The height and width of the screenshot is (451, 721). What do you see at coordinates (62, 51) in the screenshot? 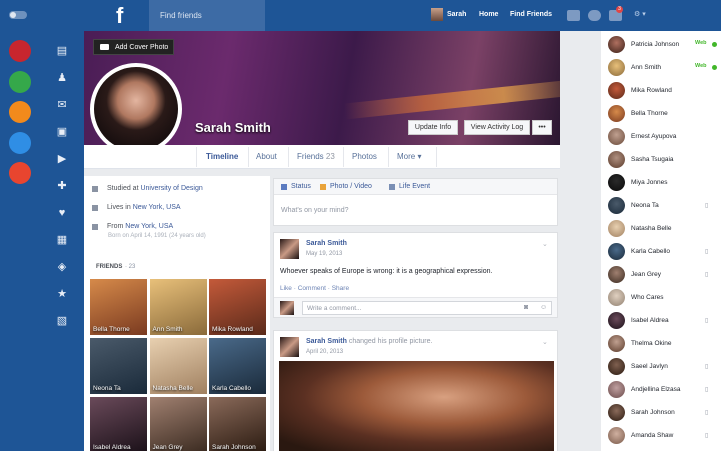
I see `document-icon: ▤` at bounding box center [62, 51].